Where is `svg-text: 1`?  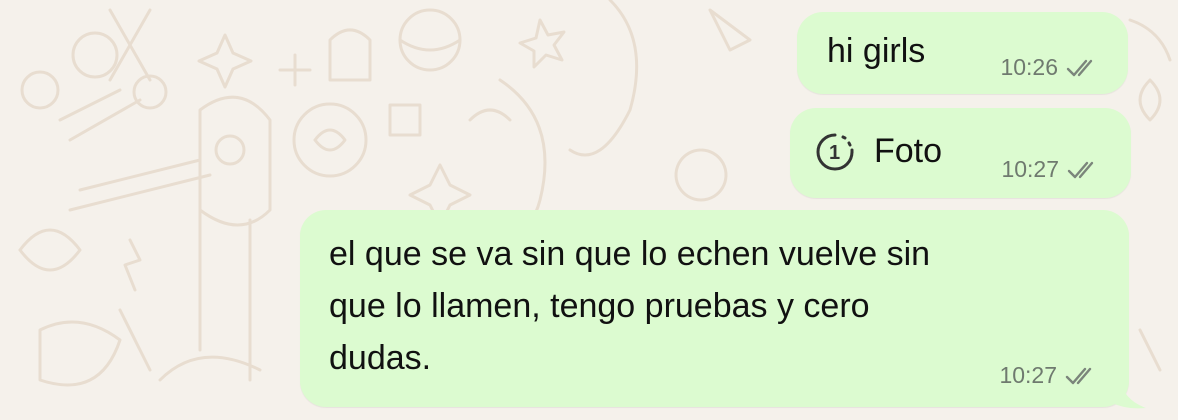
svg-text: 1 is located at coordinates (834, 153).